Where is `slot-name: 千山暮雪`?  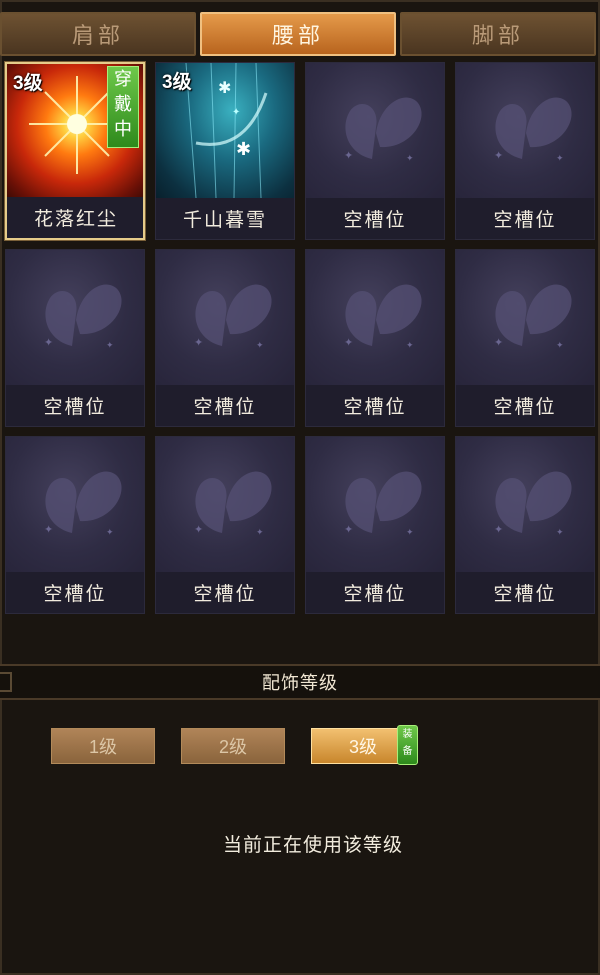 slot-name: 千山暮雪 is located at coordinates (225, 218).